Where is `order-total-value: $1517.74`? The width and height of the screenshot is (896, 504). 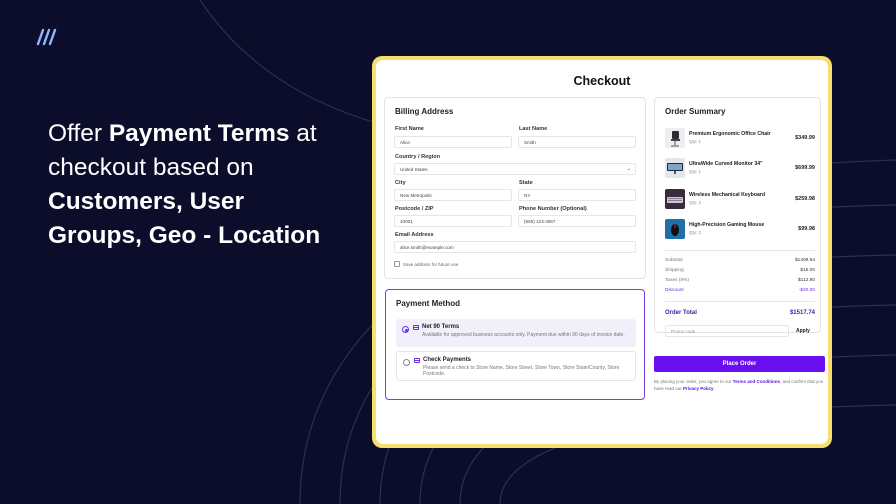
order-total-value: $1517.74 is located at coordinates (802, 313).